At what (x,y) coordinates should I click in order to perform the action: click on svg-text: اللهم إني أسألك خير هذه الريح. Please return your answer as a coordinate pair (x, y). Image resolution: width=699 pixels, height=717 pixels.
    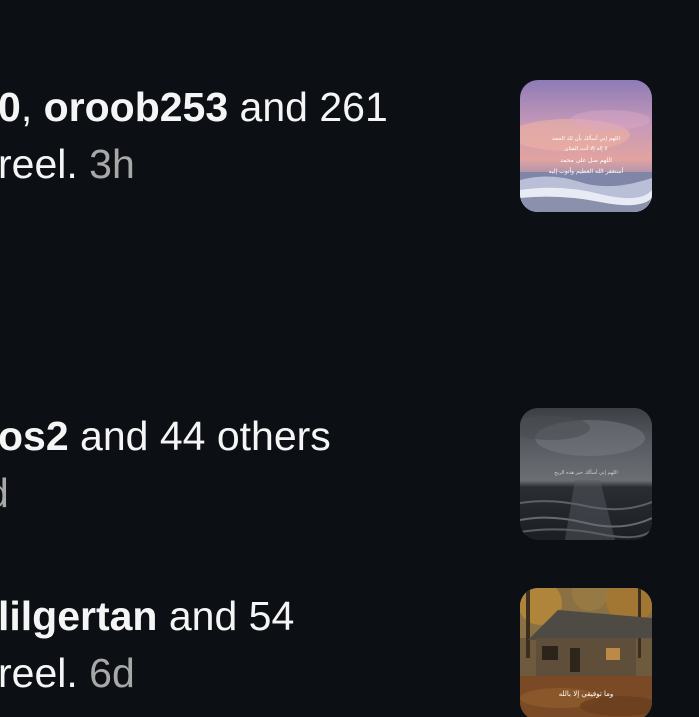
    Looking at the image, I should click on (585, 472).